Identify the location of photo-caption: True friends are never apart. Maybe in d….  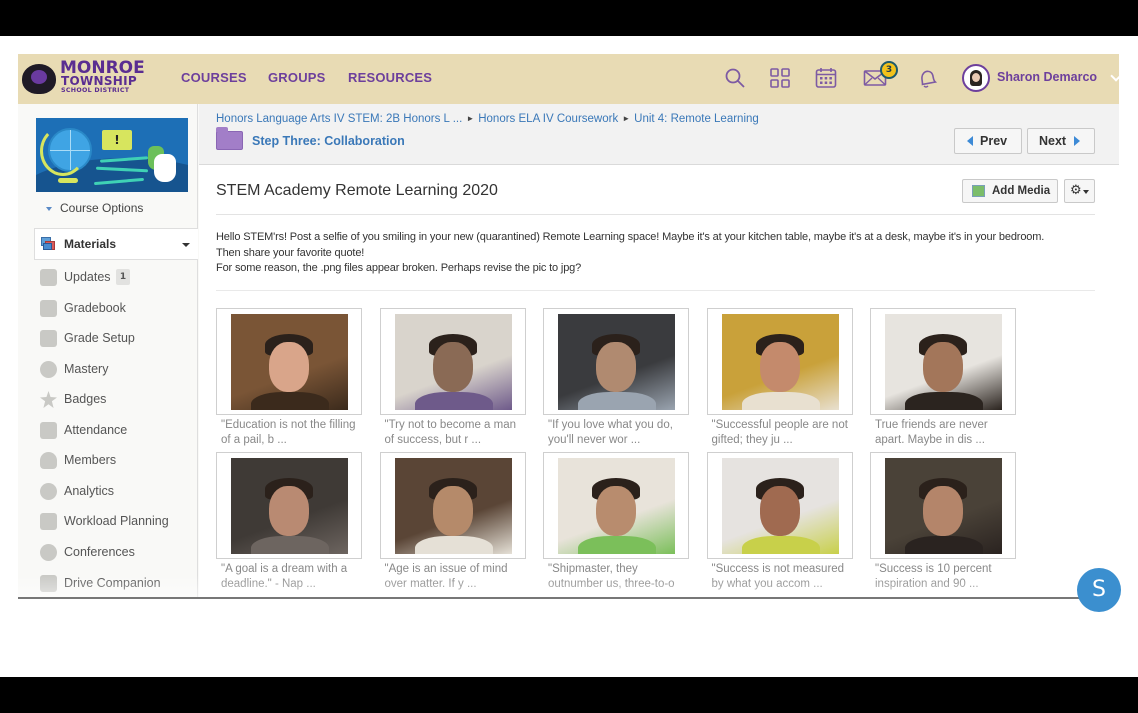
(931, 432).